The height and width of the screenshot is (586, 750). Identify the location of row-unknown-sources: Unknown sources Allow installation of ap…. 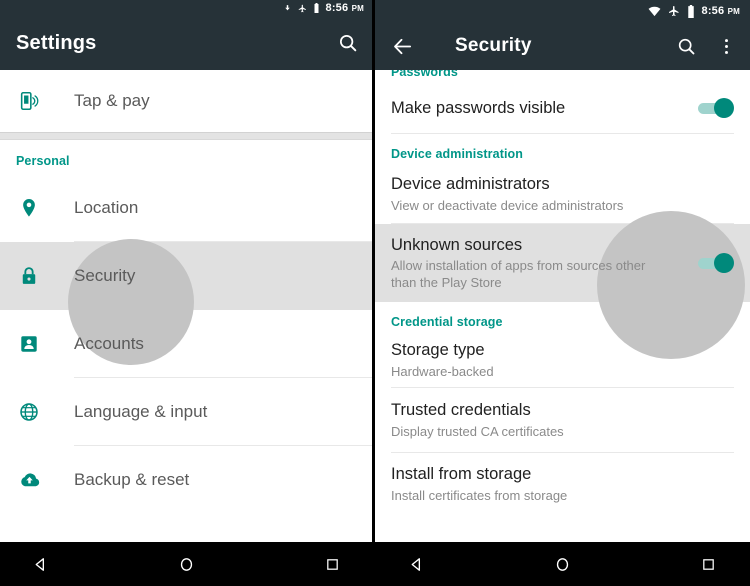
(562, 285).